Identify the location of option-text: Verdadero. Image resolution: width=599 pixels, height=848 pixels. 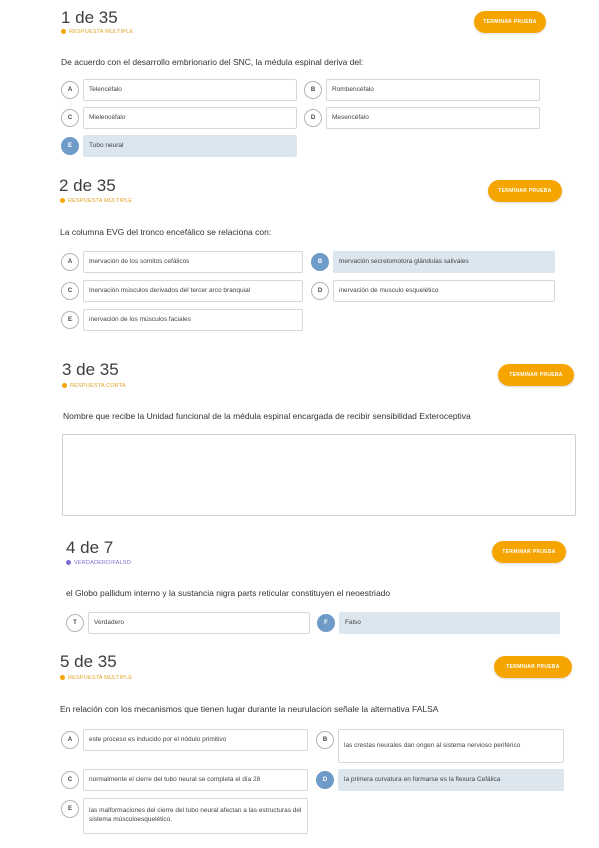
(199, 623).